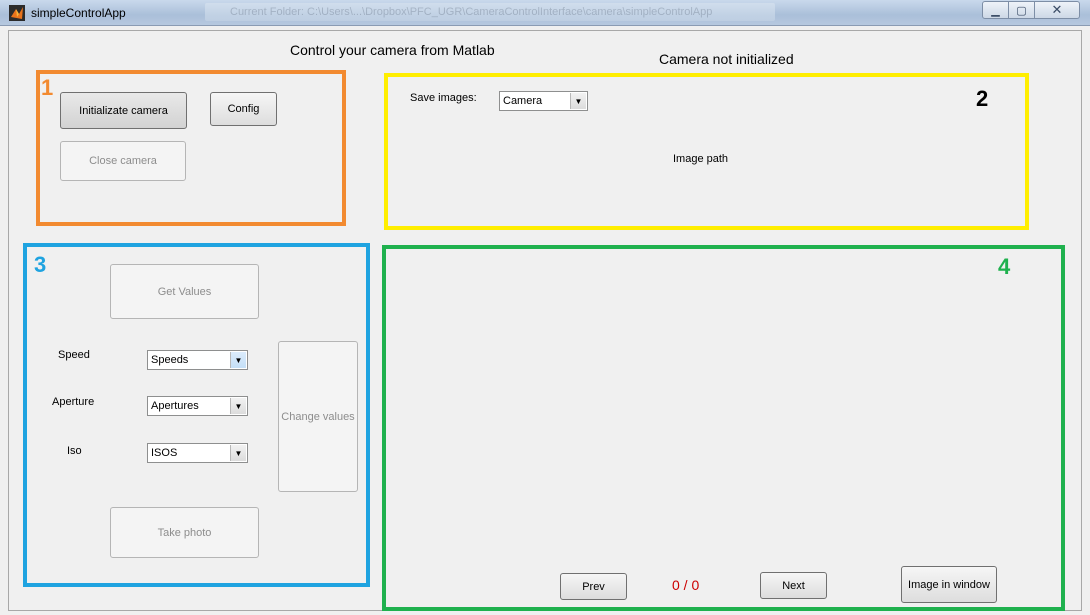  What do you see at coordinates (793, 585) in the screenshot?
I see `next-button: Next` at bounding box center [793, 585].